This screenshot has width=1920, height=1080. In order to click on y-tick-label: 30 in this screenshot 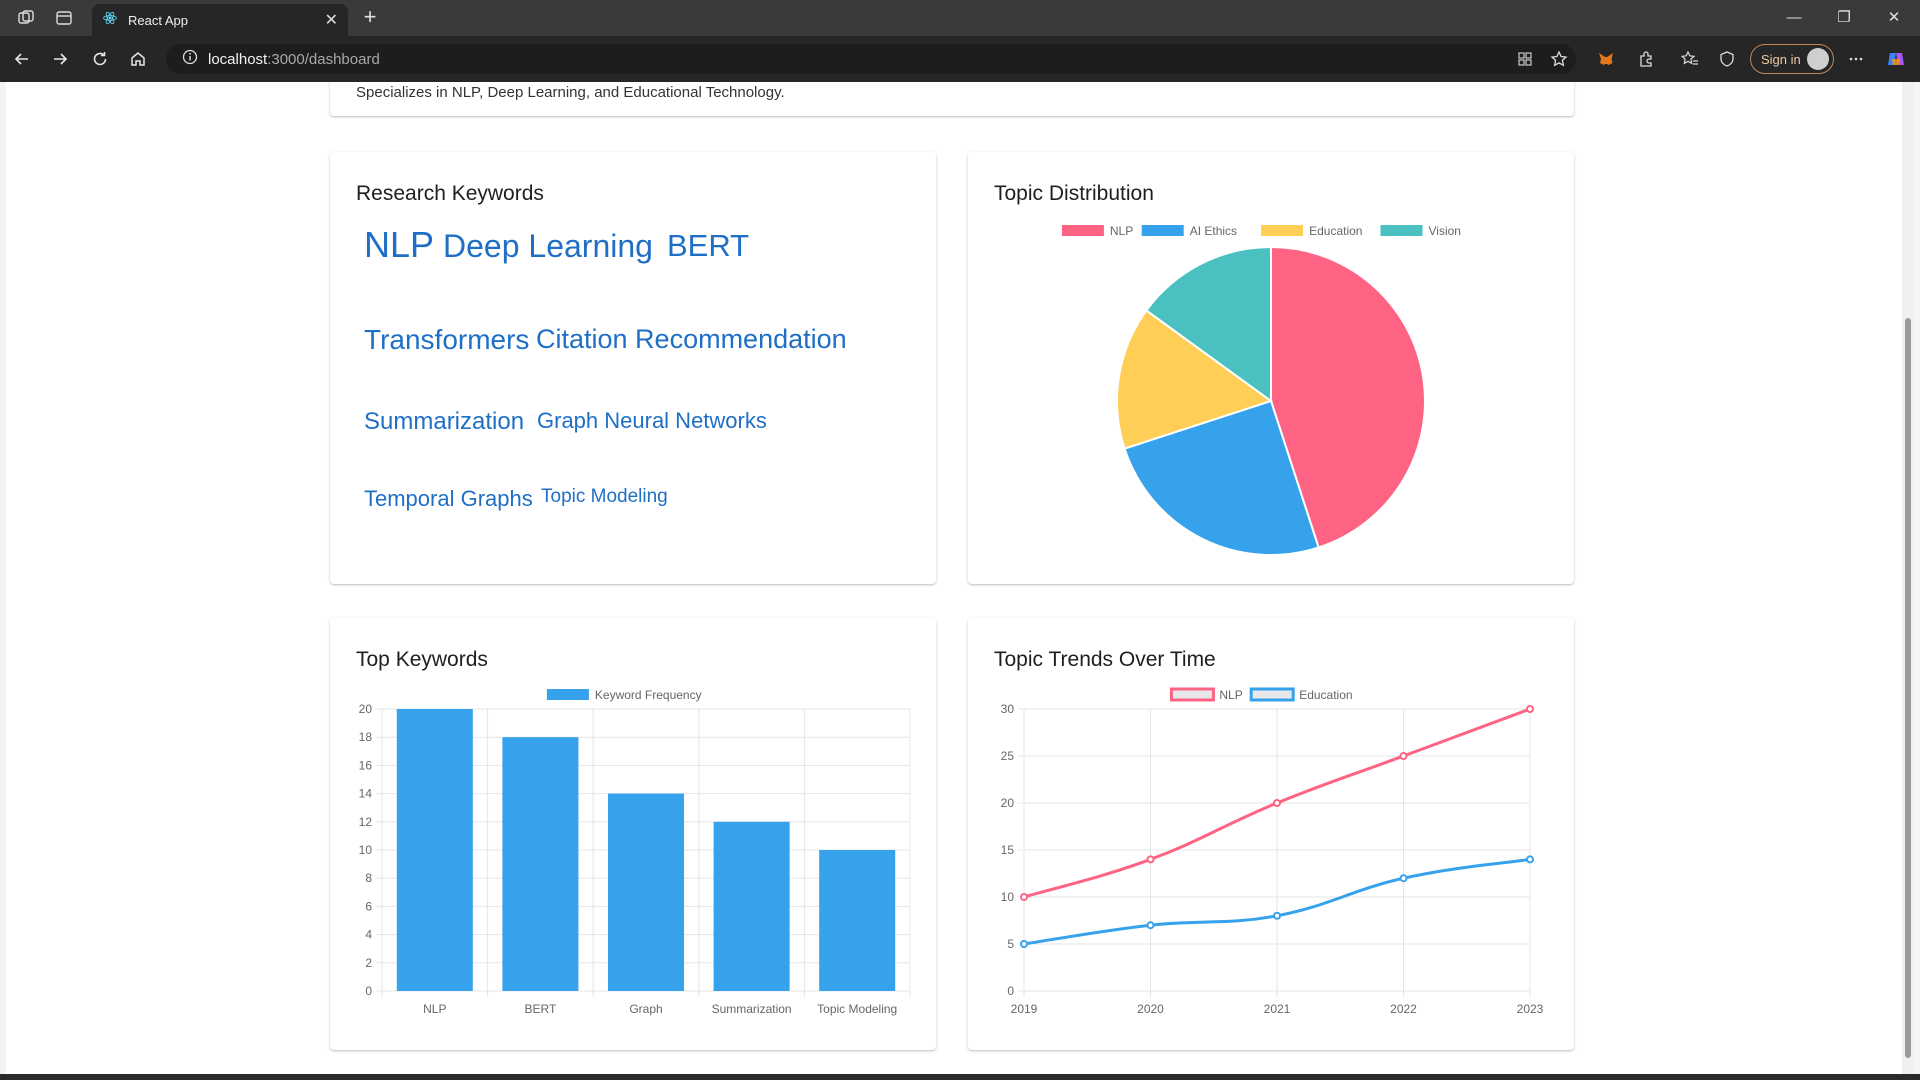, I will do `click(1008, 709)`.